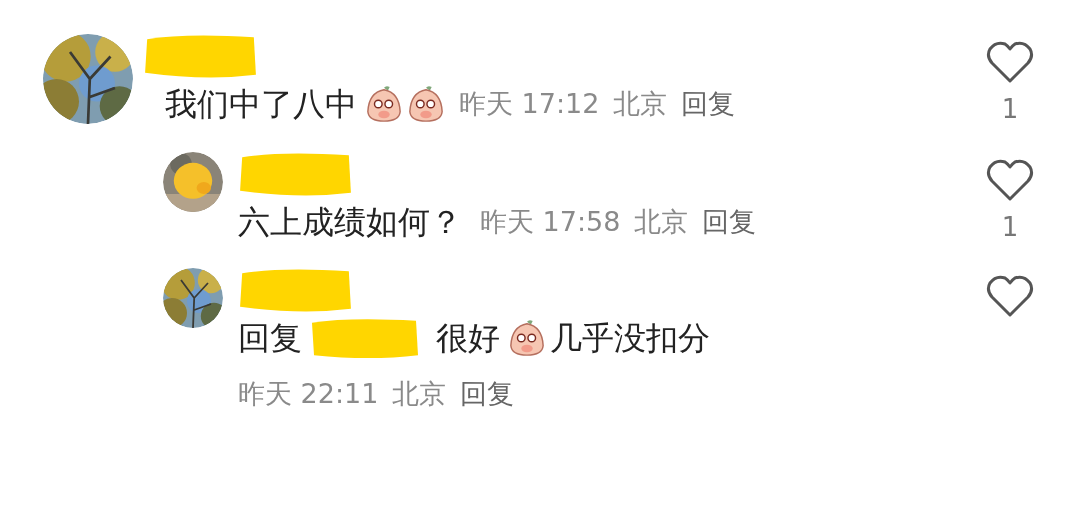 The width and height of the screenshot is (1080, 513). I want to click on comment-time: 昨天 22:11, so click(308, 394).